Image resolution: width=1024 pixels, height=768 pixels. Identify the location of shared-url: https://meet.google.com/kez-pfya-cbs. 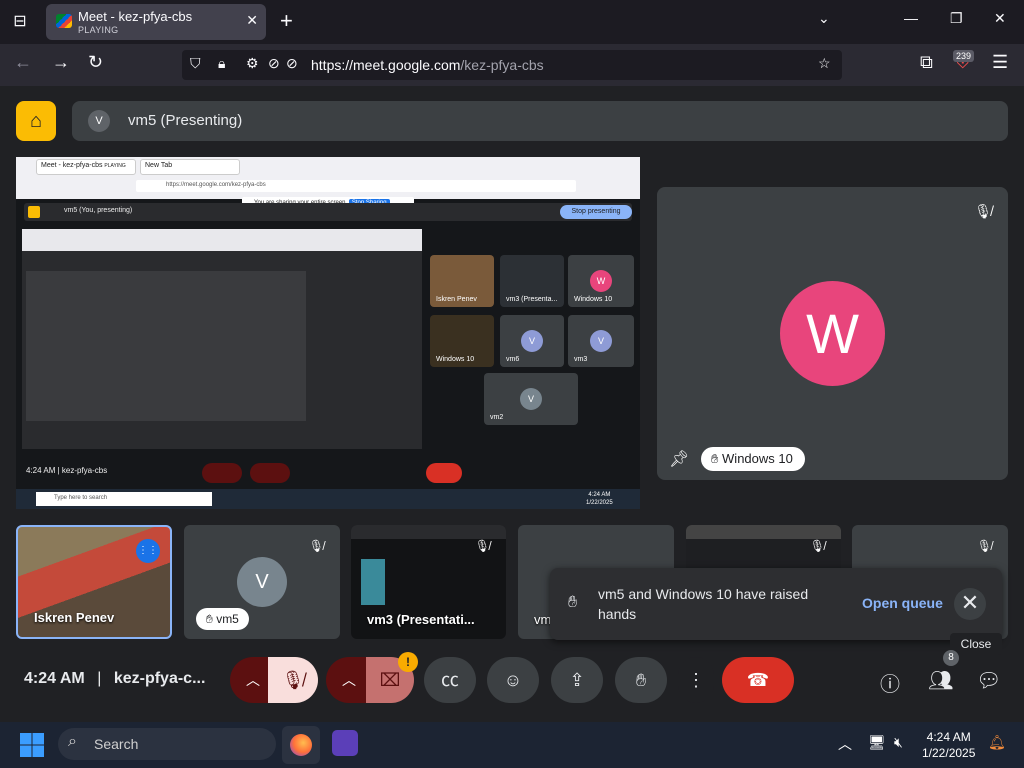
(356, 186).